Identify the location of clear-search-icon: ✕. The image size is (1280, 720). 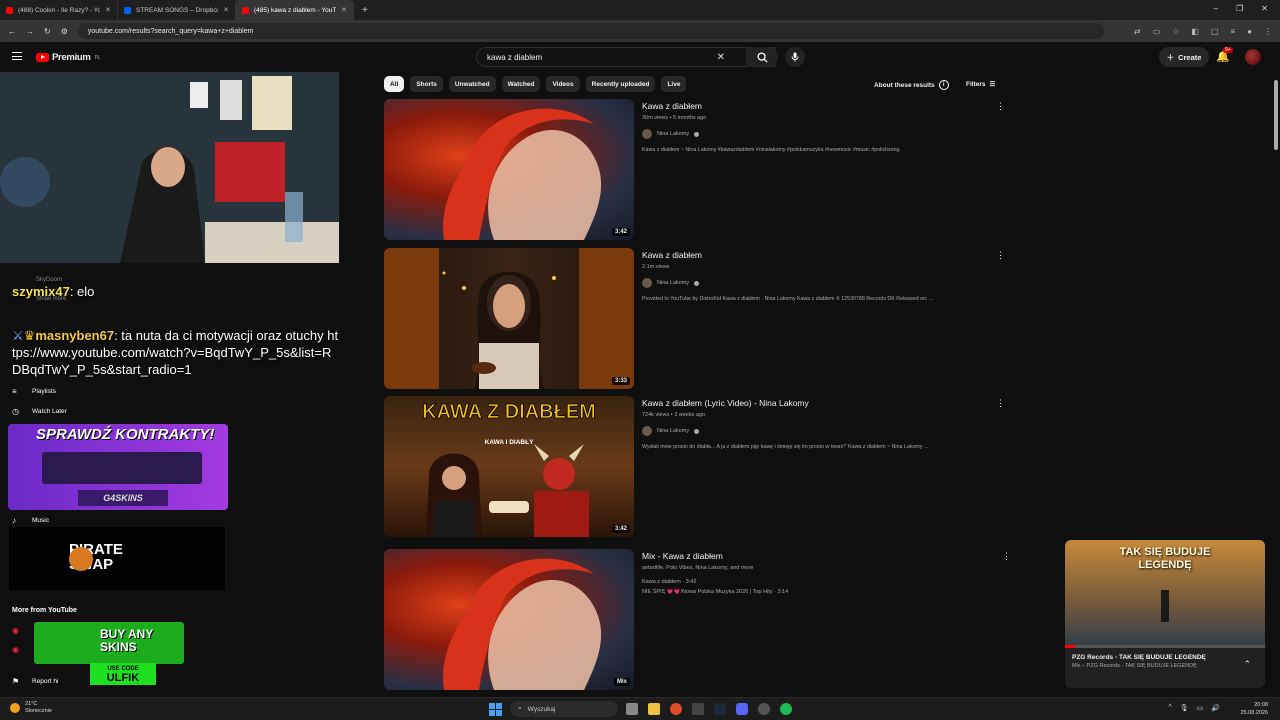
(721, 57).